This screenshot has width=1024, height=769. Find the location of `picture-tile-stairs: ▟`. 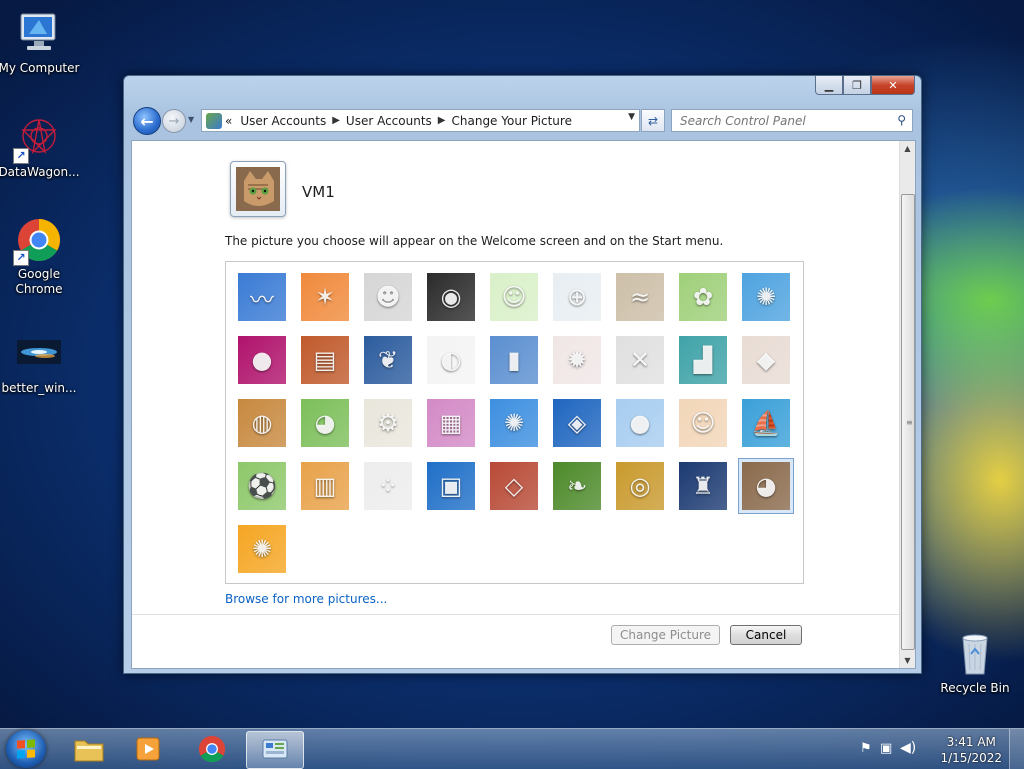

picture-tile-stairs: ▟ is located at coordinates (703, 360).